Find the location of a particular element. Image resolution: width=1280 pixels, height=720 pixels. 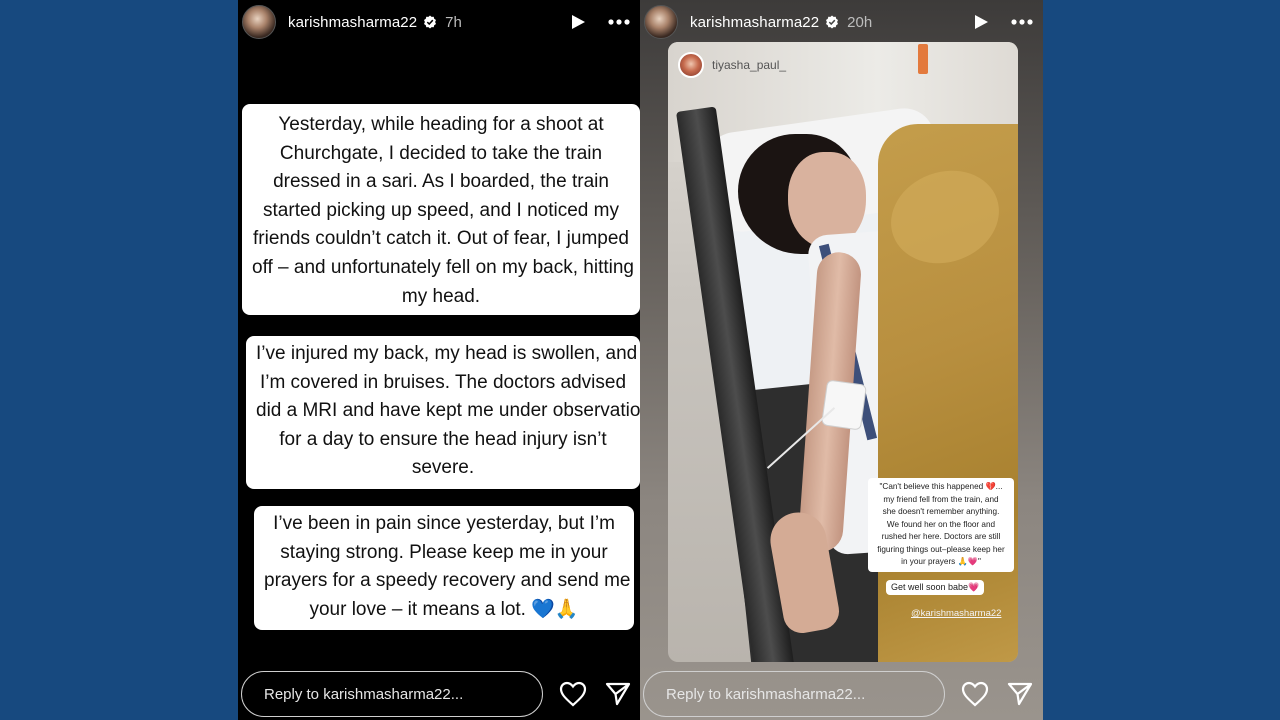

caption-line: We found her on the floor and is located at coordinates (941, 524).